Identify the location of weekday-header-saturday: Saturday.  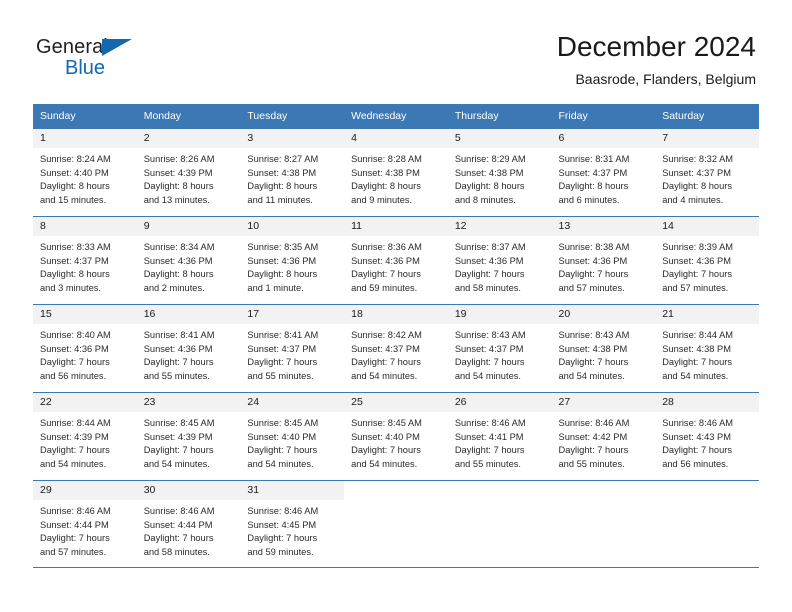
(707, 116).